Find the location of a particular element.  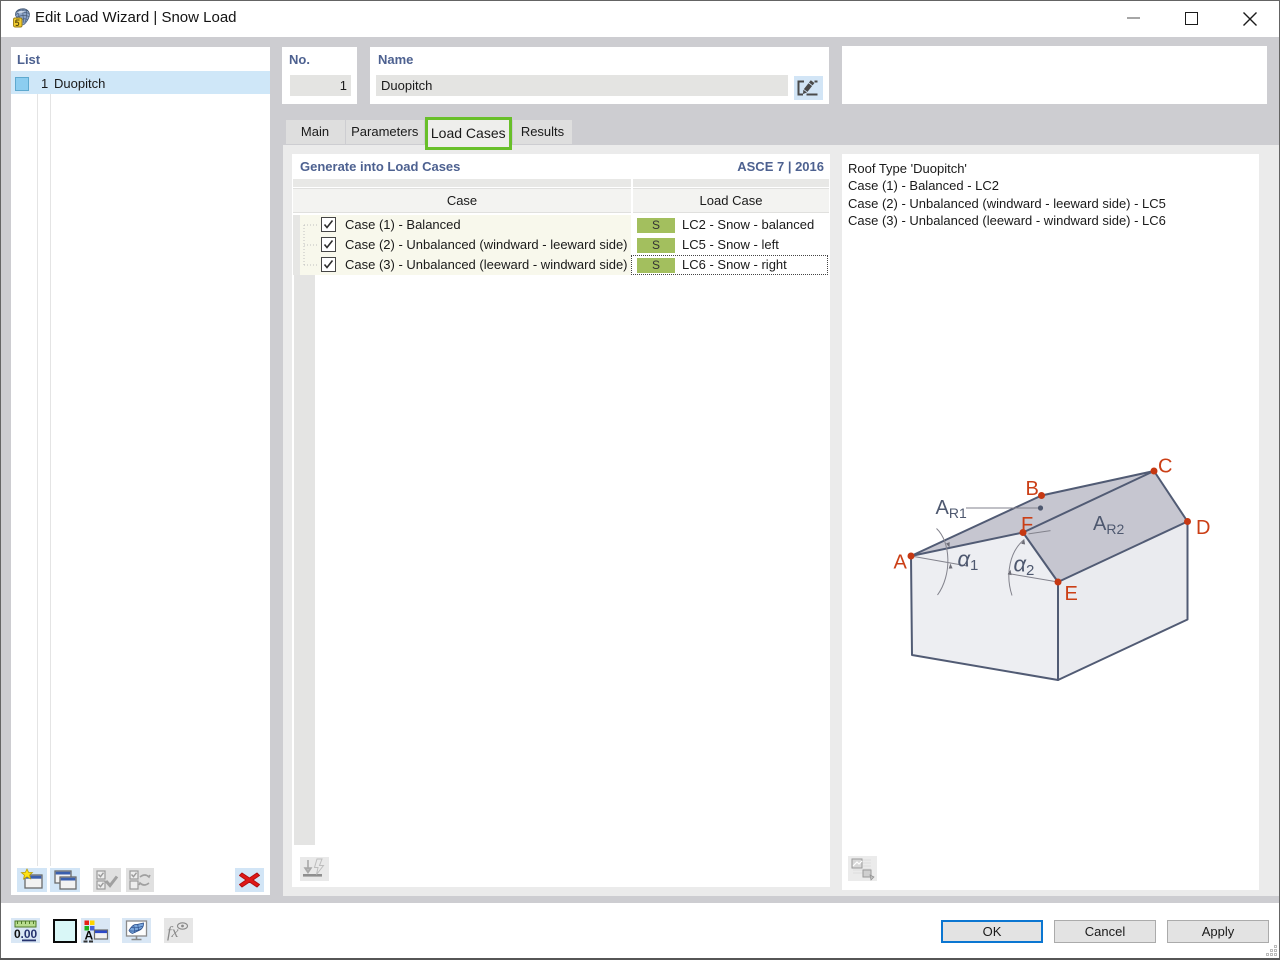

svg-text: B is located at coordinates (1032, 489).